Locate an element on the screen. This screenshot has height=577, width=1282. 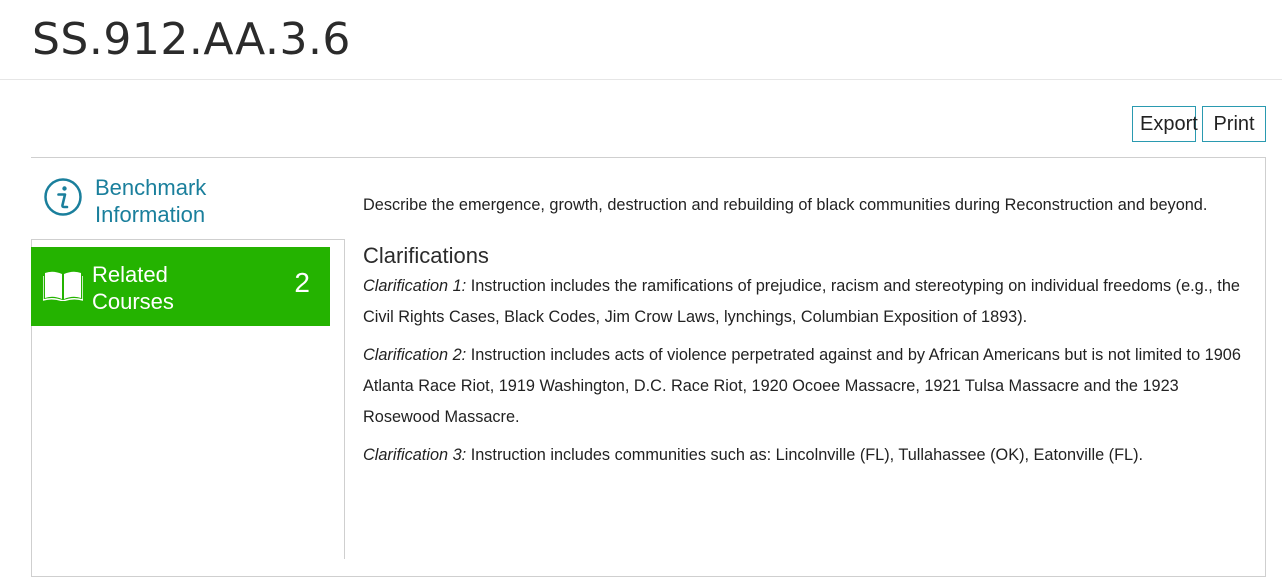
clarifications-heading: Clarifications is located at coordinates (426, 255).